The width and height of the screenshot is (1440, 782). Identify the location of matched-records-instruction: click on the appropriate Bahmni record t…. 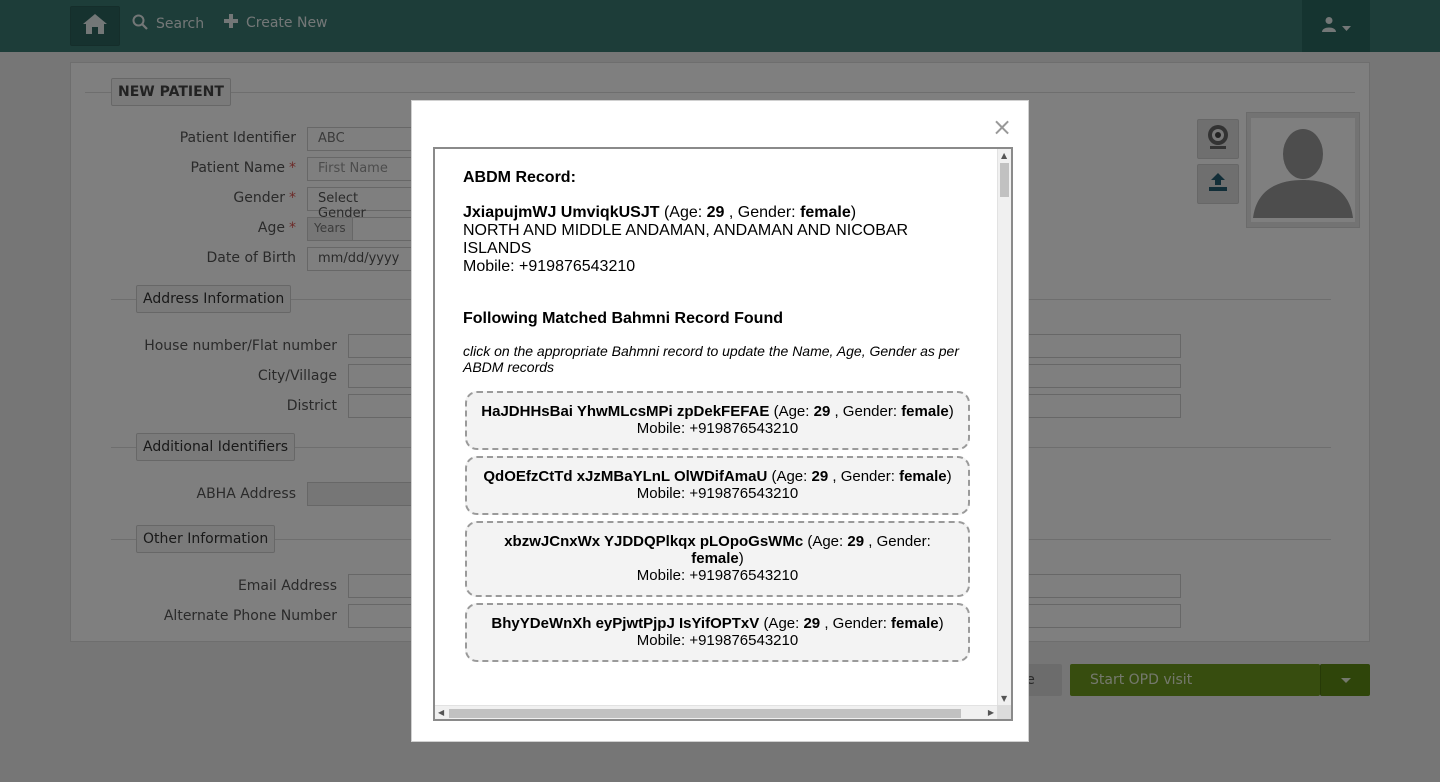
(711, 359).